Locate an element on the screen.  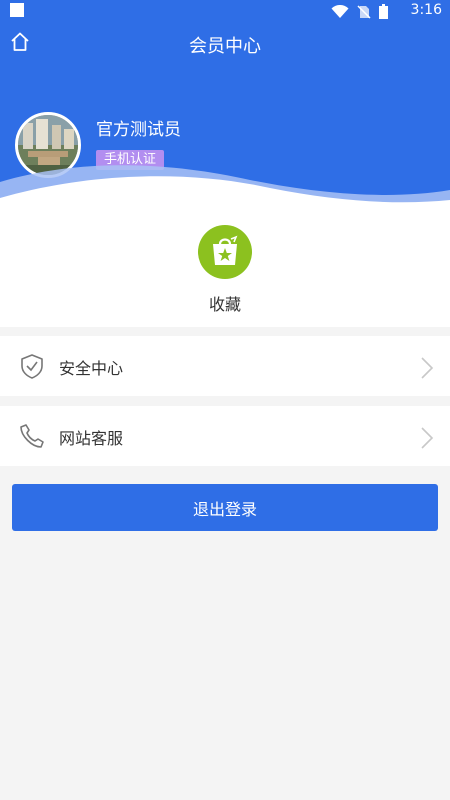
page-title: 会员中心 is located at coordinates (225, 46).